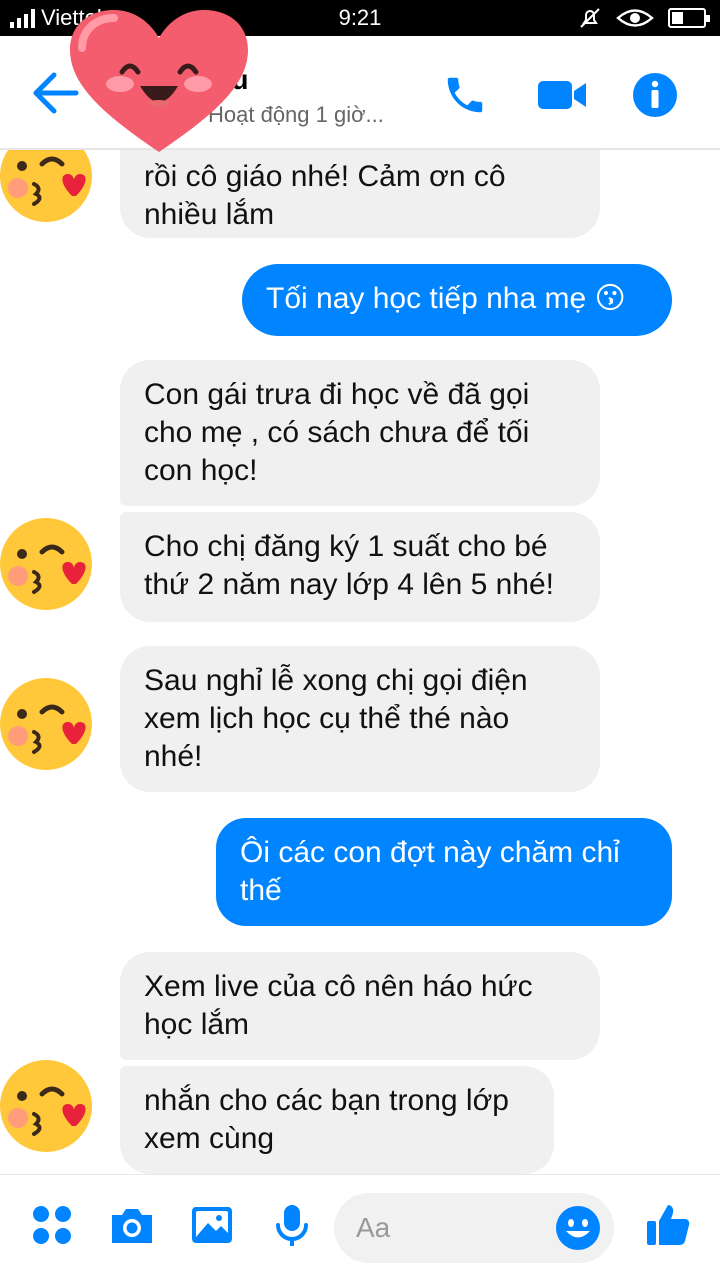 This screenshot has width=720, height=1280. What do you see at coordinates (465, 95) in the screenshot?
I see `phone-icon` at bounding box center [465, 95].